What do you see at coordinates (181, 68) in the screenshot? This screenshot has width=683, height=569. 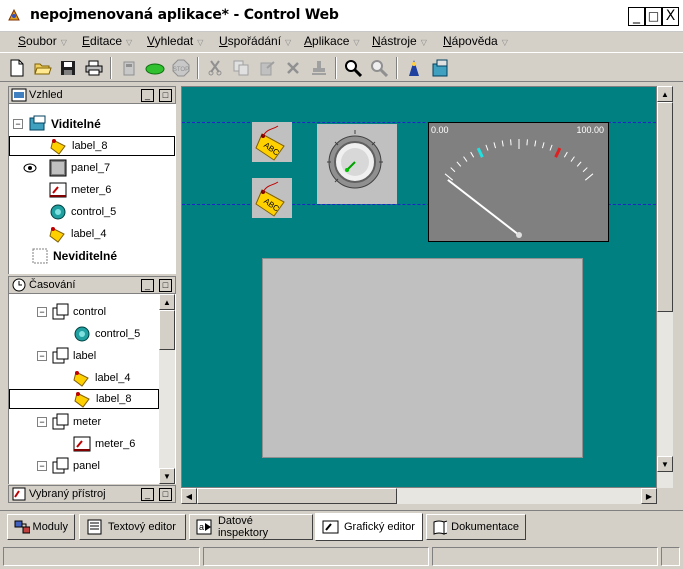 I see `stop-icon: STOP` at bounding box center [181, 68].